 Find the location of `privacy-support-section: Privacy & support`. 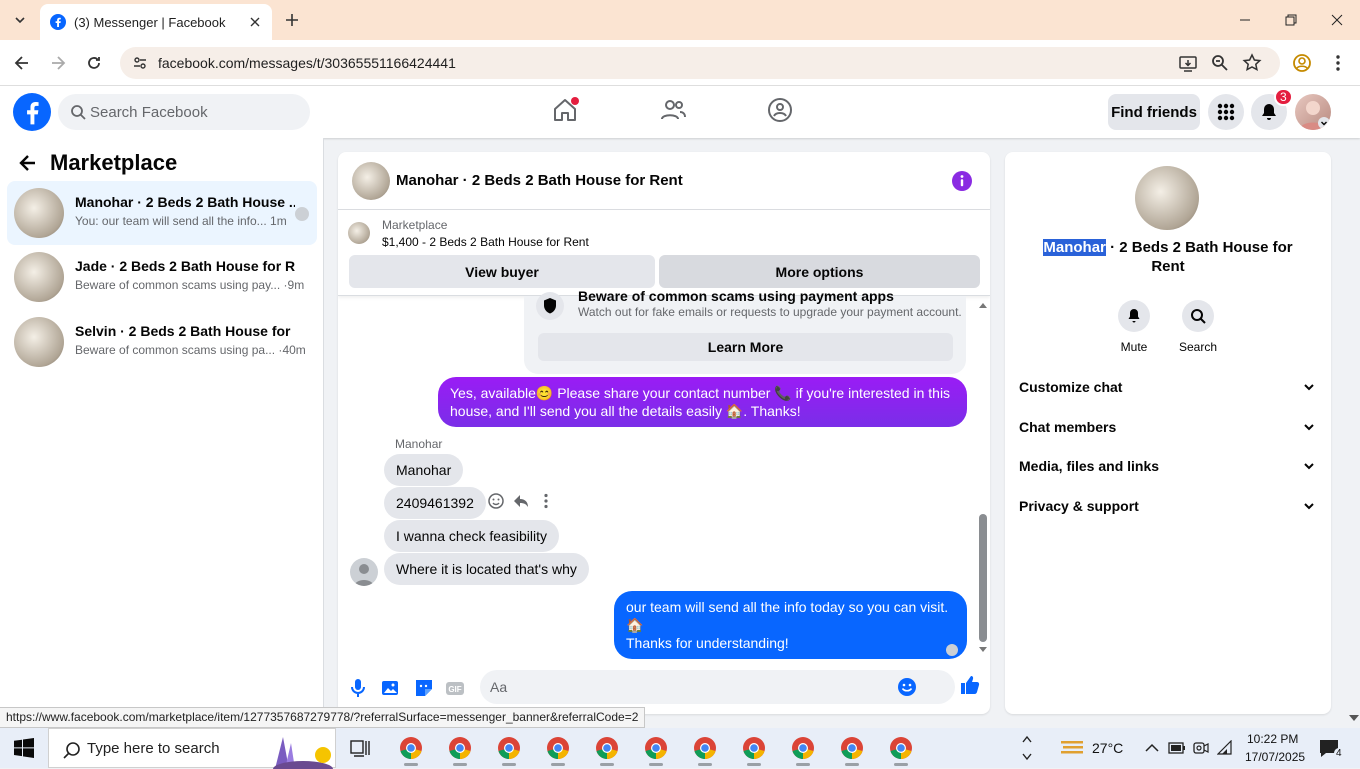

privacy-support-section: Privacy & support is located at coordinates (1169, 506).